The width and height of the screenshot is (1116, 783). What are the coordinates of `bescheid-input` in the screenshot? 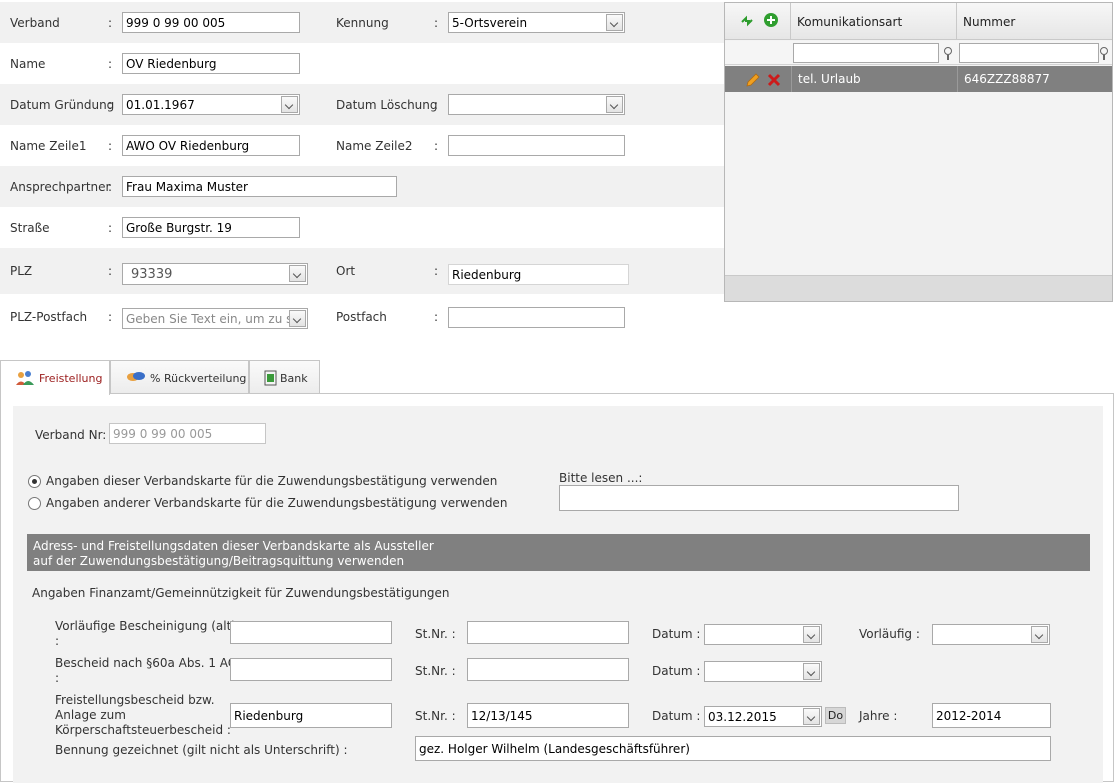 It's located at (311, 669).